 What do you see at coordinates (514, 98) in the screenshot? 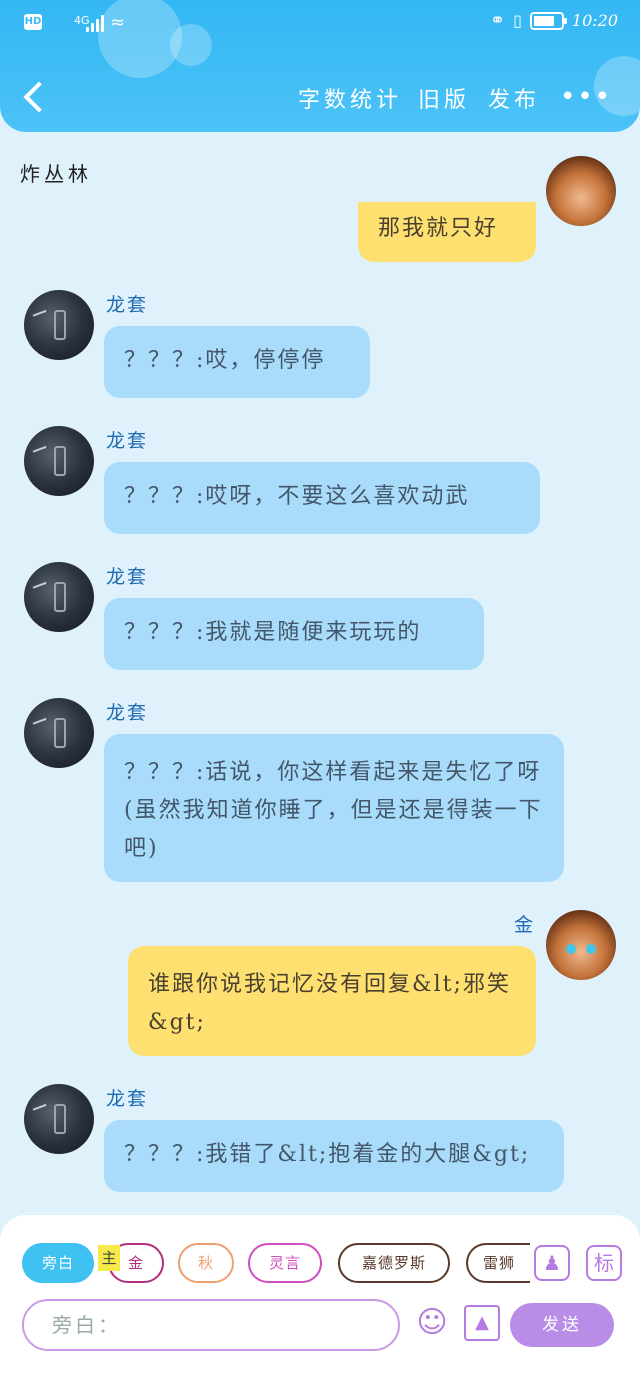
I see `publish-button: 发布` at bounding box center [514, 98].